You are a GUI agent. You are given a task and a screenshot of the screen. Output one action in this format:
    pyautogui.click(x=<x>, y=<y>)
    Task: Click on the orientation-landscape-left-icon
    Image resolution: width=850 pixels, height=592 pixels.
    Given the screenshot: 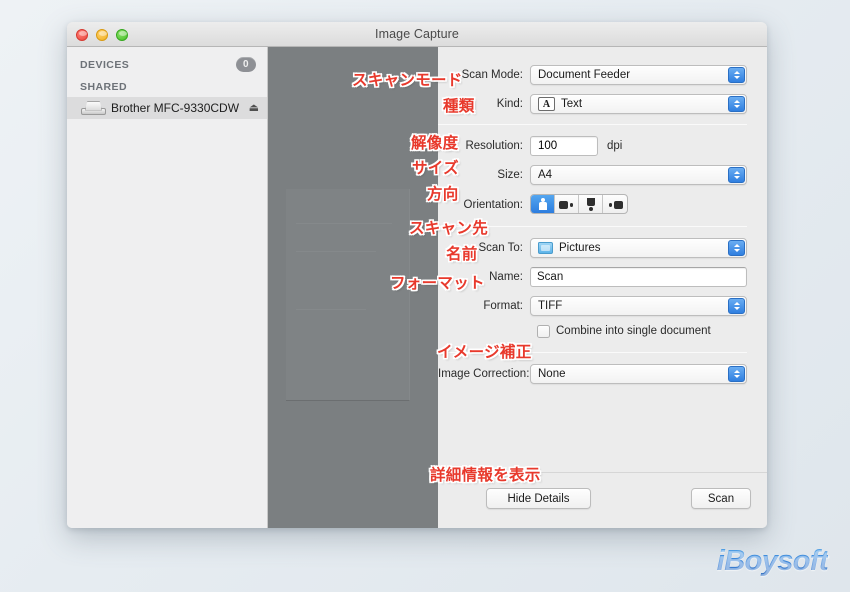 What is the action you would take?
    pyautogui.click(x=615, y=204)
    